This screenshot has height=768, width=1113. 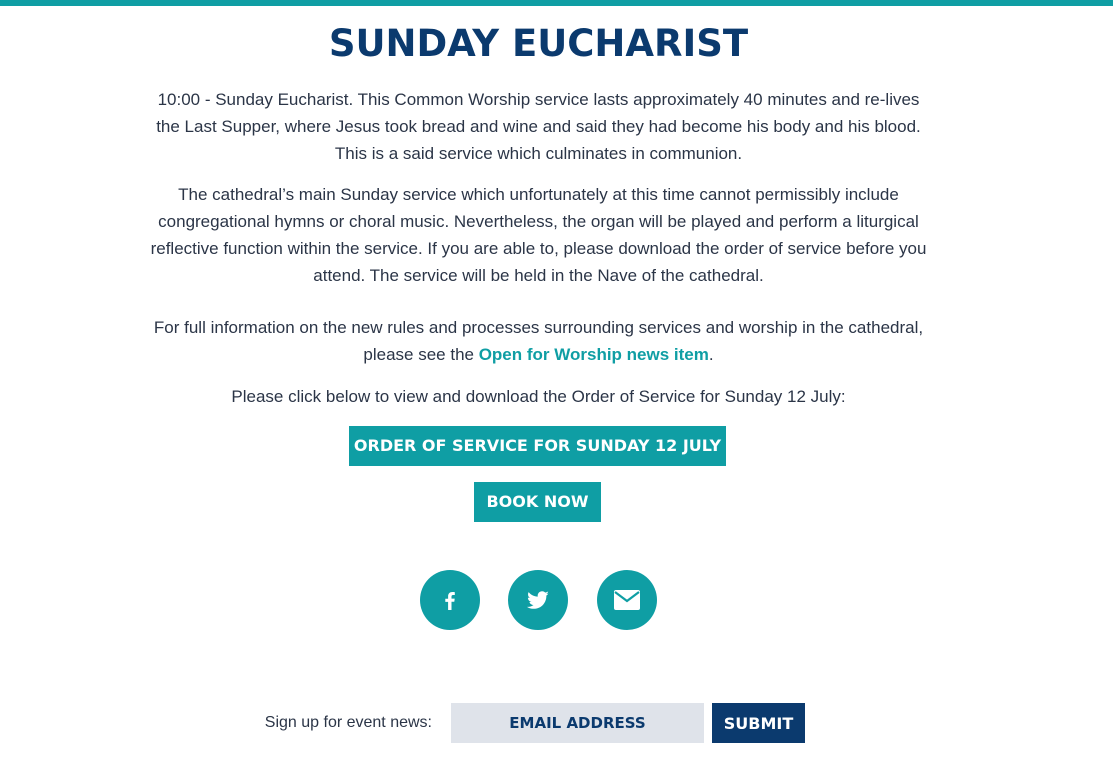 What do you see at coordinates (711, 354) in the screenshot?
I see `worship-info-end: .` at bounding box center [711, 354].